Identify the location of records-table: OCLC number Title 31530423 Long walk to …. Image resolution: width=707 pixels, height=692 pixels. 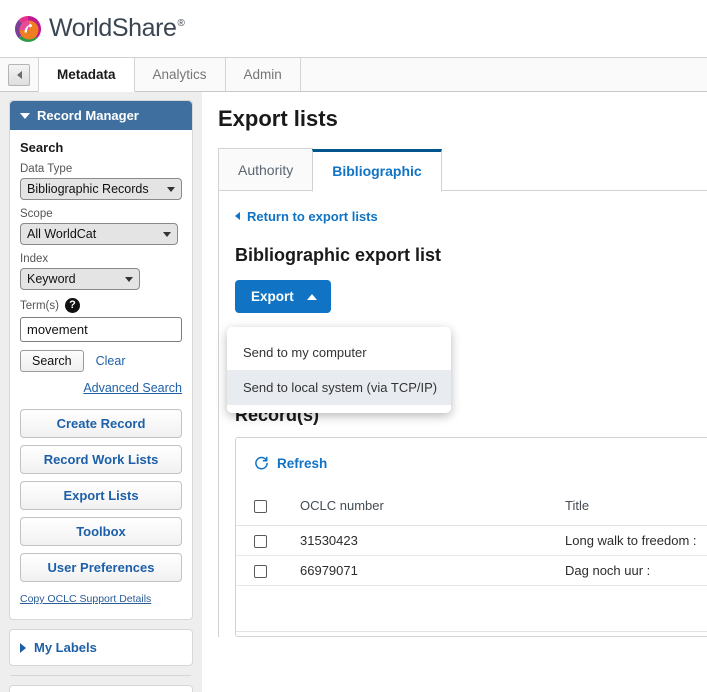
(471, 561).